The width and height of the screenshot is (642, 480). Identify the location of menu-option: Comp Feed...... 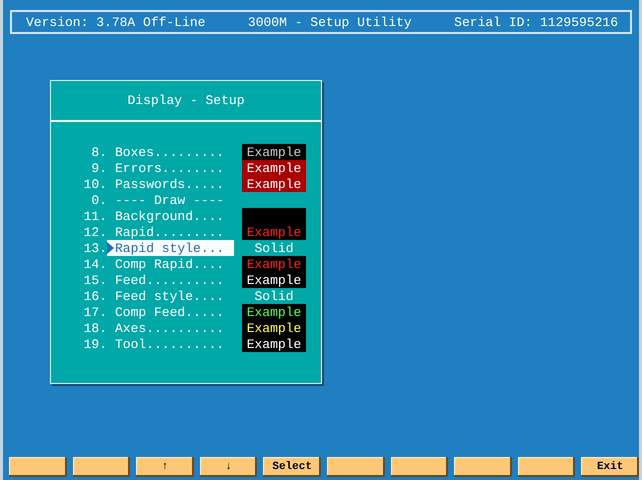
(170, 312).